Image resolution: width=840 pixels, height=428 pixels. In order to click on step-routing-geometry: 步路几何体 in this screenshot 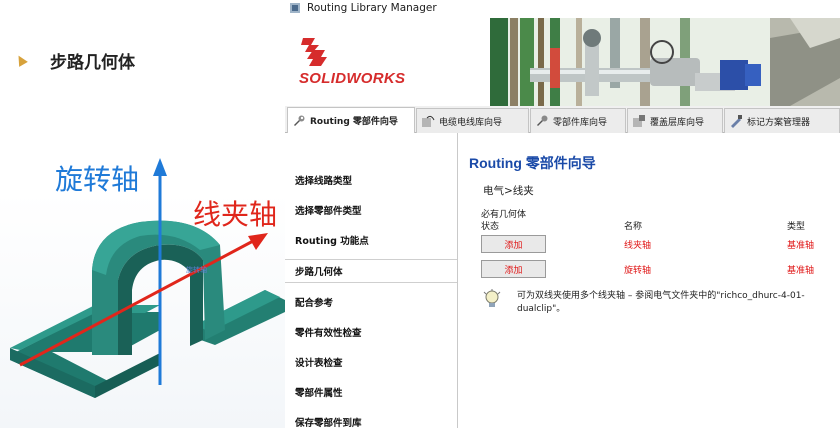, I will do `click(319, 271)`.